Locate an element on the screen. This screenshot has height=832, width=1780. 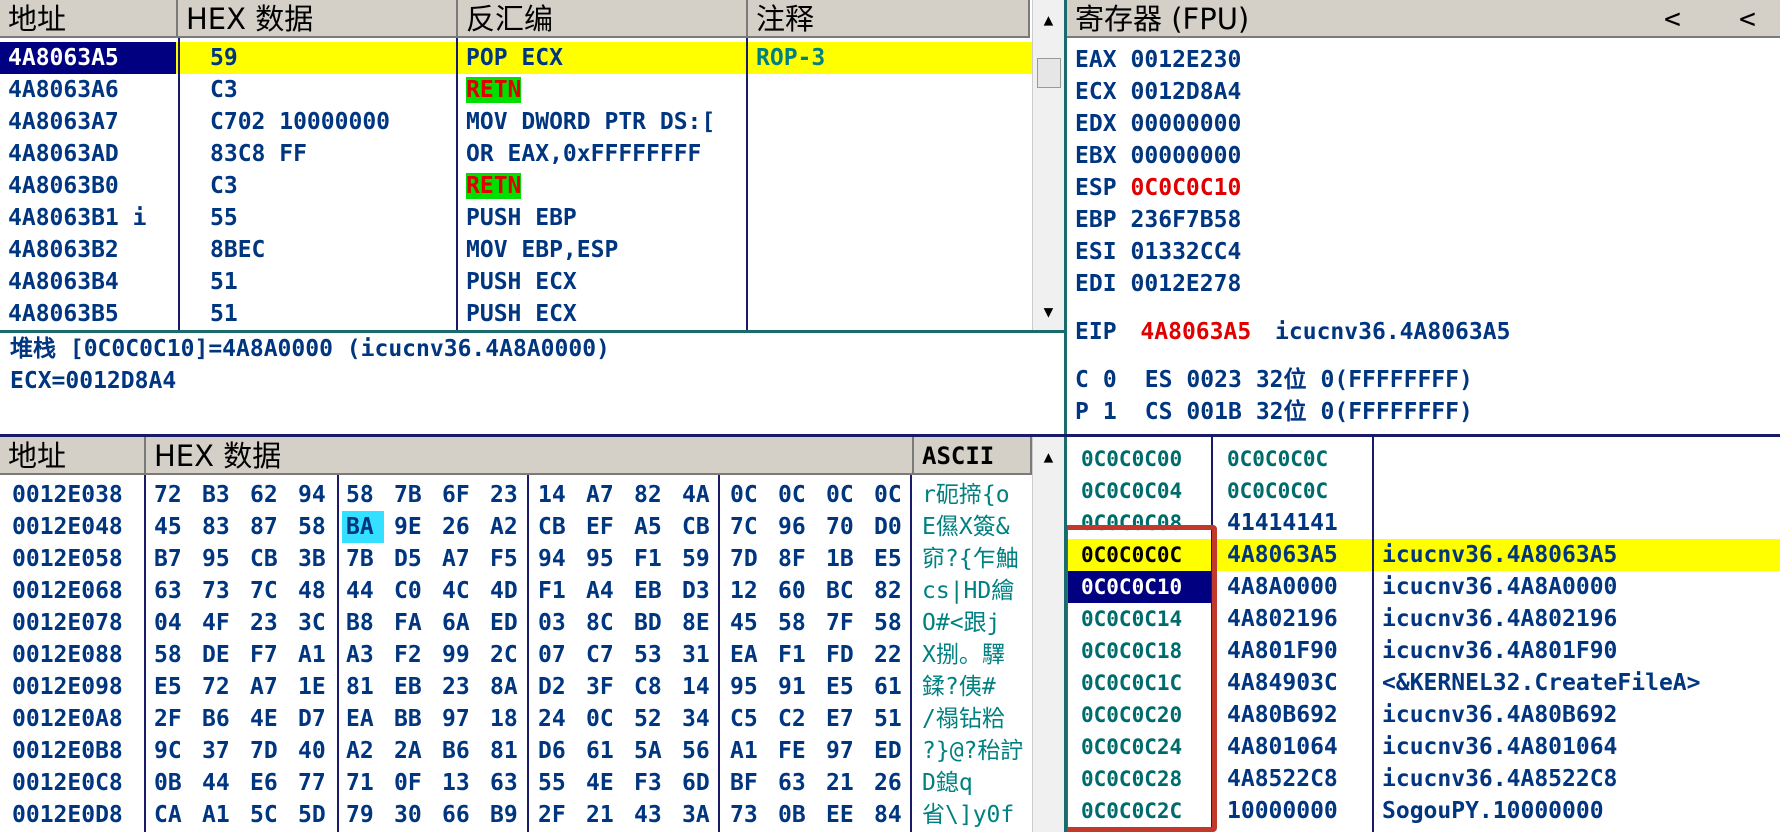
dump-byte: B3 is located at coordinates (219, 495).